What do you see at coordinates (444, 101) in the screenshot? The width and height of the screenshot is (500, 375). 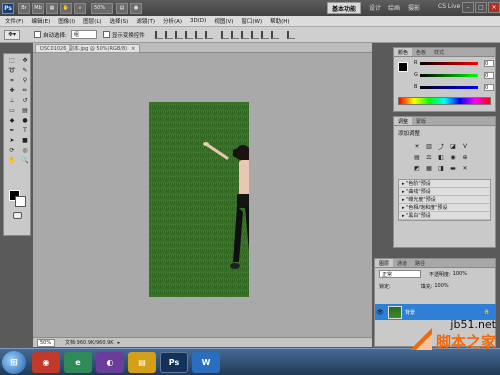 I see `color-spectrum` at bounding box center [444, 101].